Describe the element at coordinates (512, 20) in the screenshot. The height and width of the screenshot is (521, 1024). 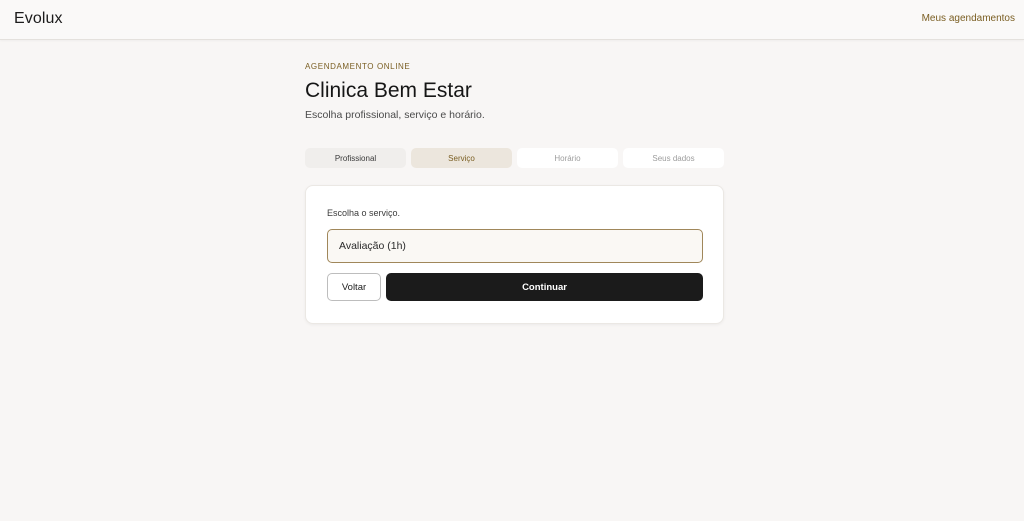
I see `top-bar: Evolux Meus agendamentos` at that location.